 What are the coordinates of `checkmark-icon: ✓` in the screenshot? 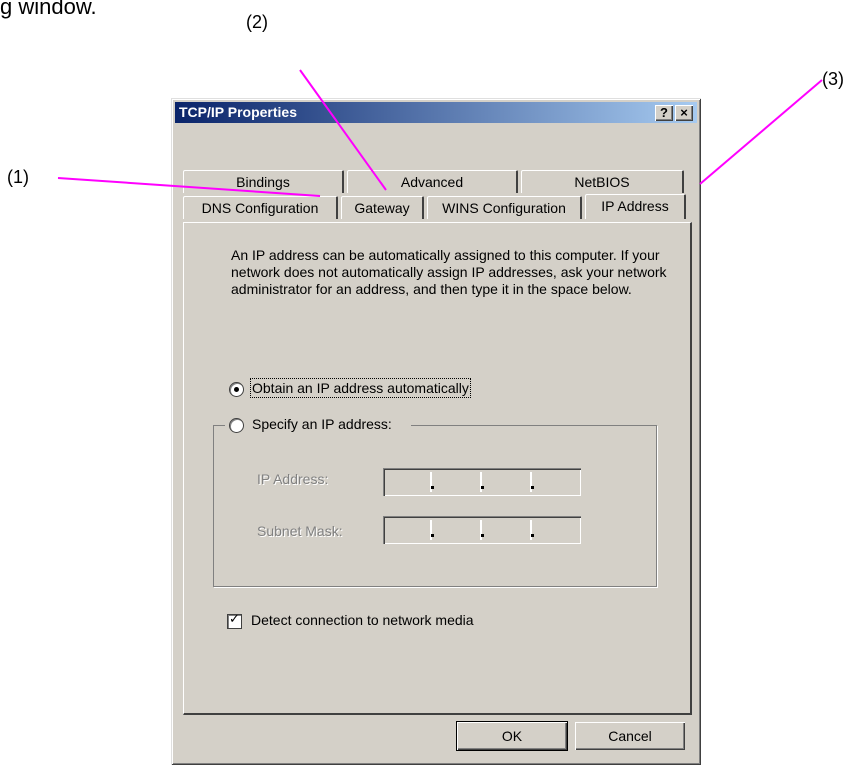 It's located at (234, 619).